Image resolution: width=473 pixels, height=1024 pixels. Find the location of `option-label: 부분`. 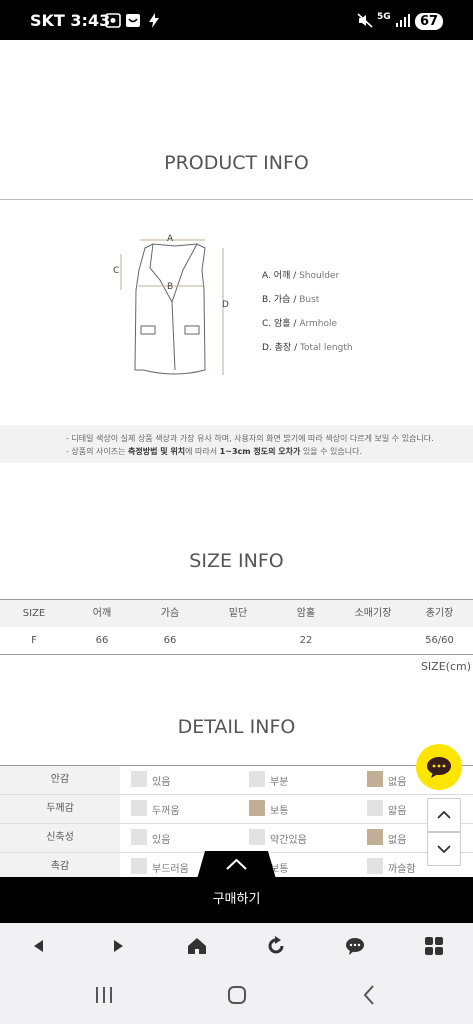

option-label: 부분 is located at coordinates (279, 782).